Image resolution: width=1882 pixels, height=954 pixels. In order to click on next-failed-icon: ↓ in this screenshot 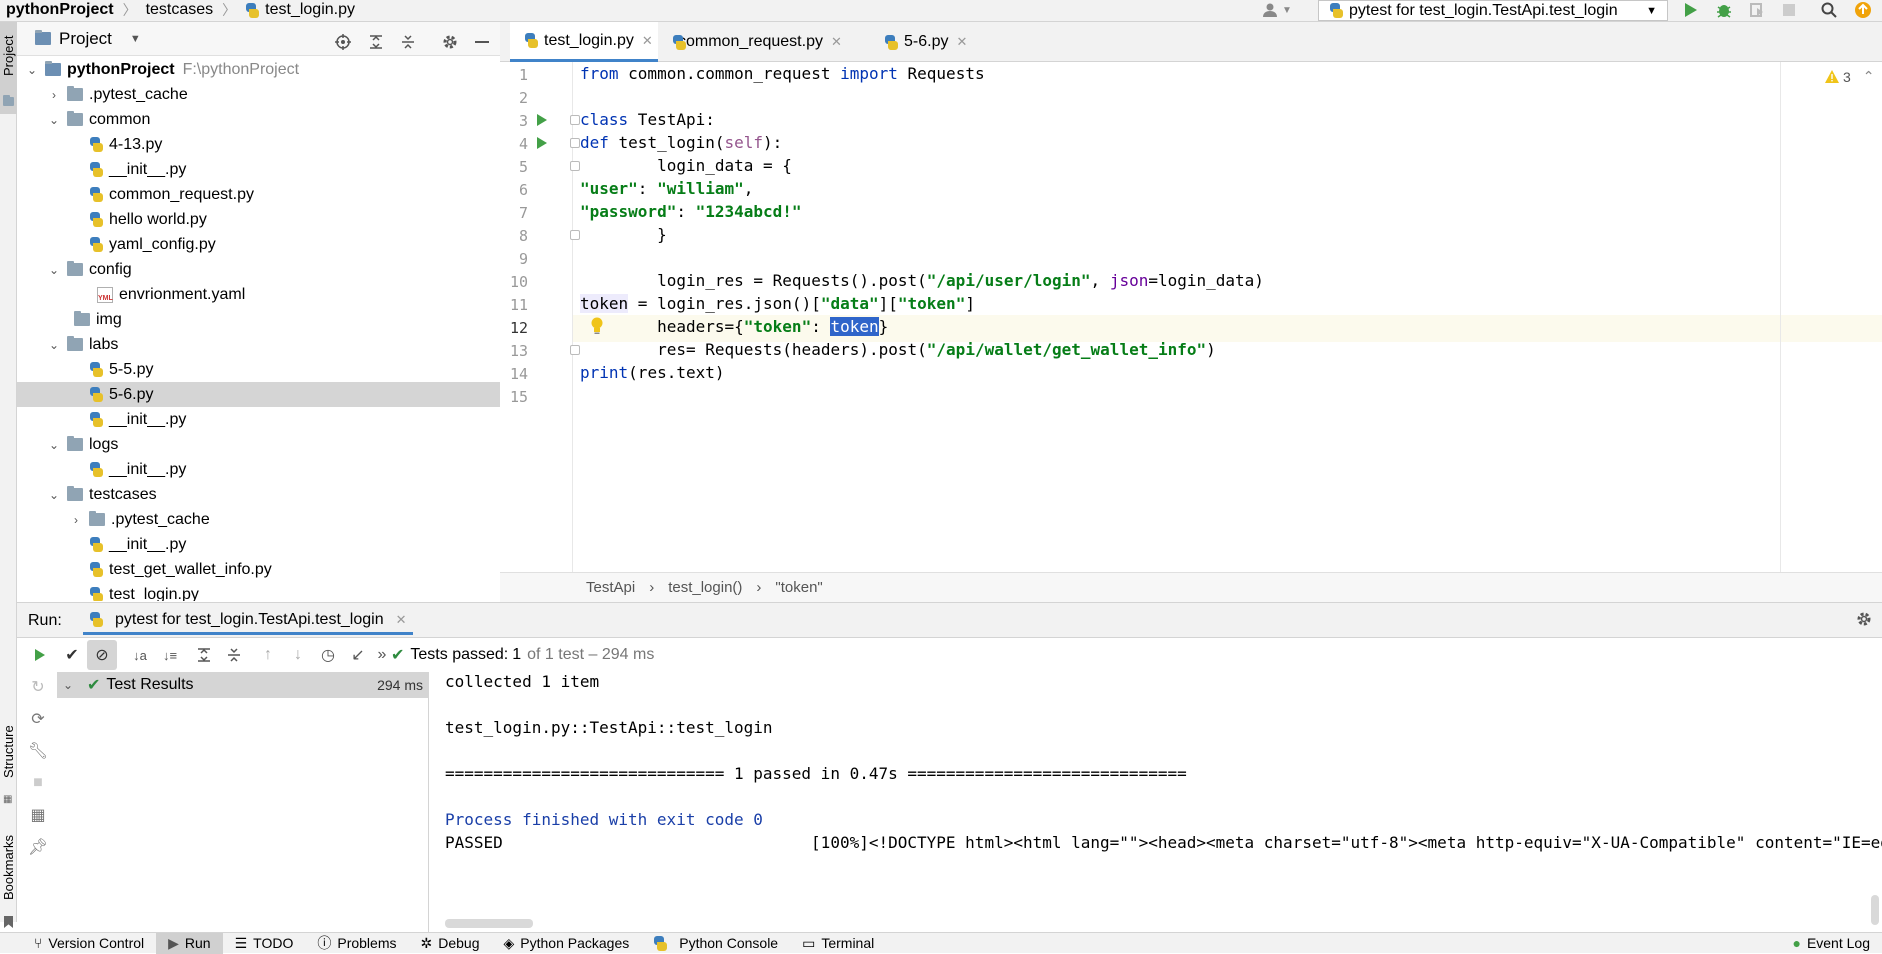, I will do `click(298, 655)`.